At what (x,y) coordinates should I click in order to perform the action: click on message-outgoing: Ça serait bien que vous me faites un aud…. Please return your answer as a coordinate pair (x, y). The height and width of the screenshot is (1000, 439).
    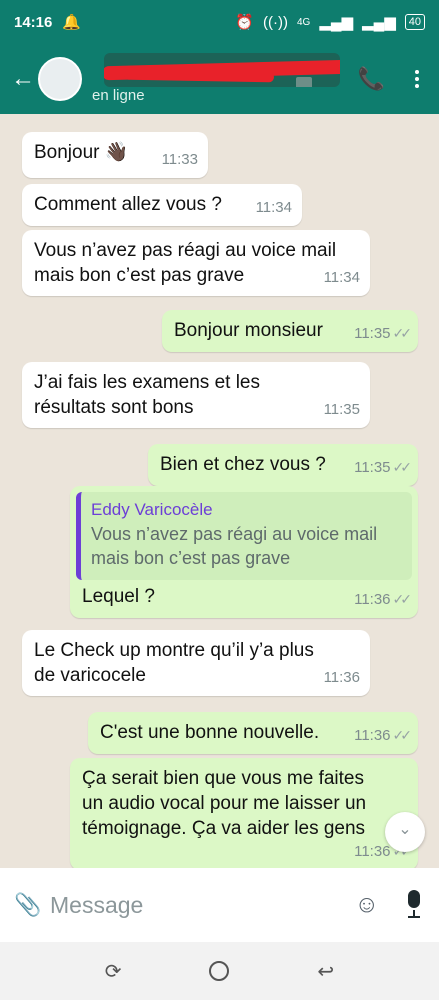
    Looking at the image, I should click on (244, 813).